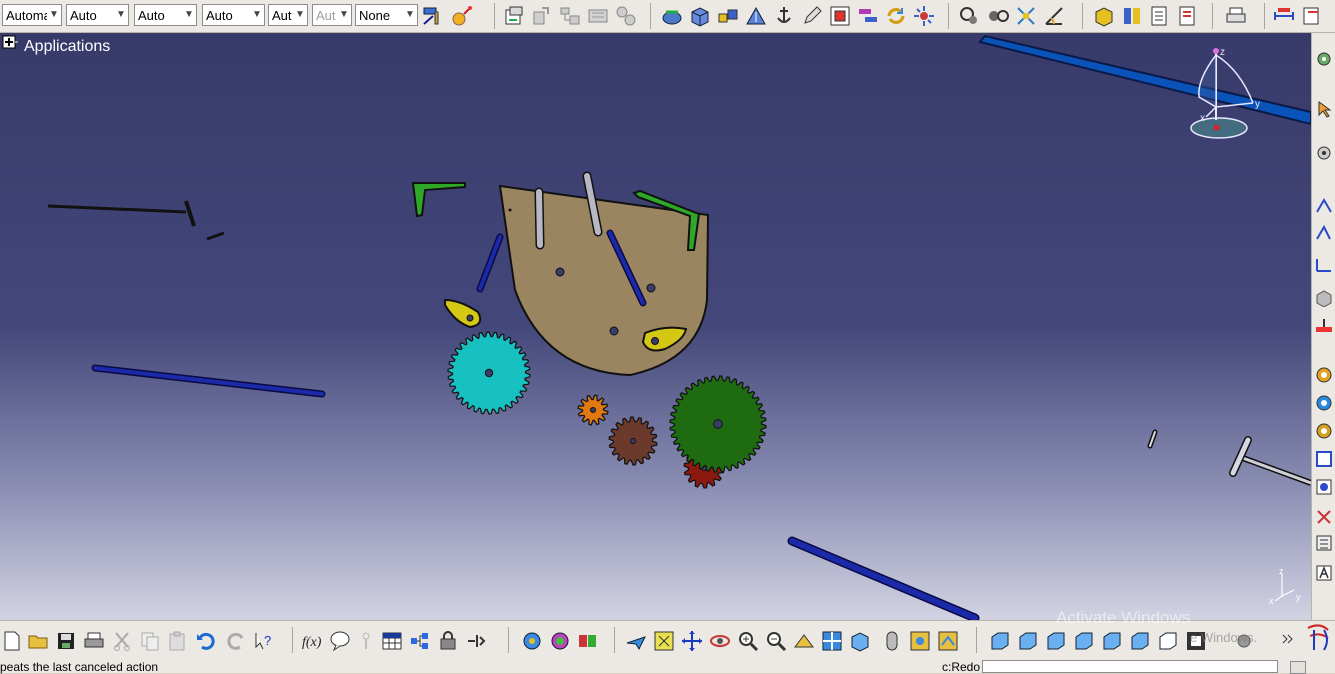  Describe the element at coordinates (178, 641) in the screenshot. I see `paste-icon` at that location.